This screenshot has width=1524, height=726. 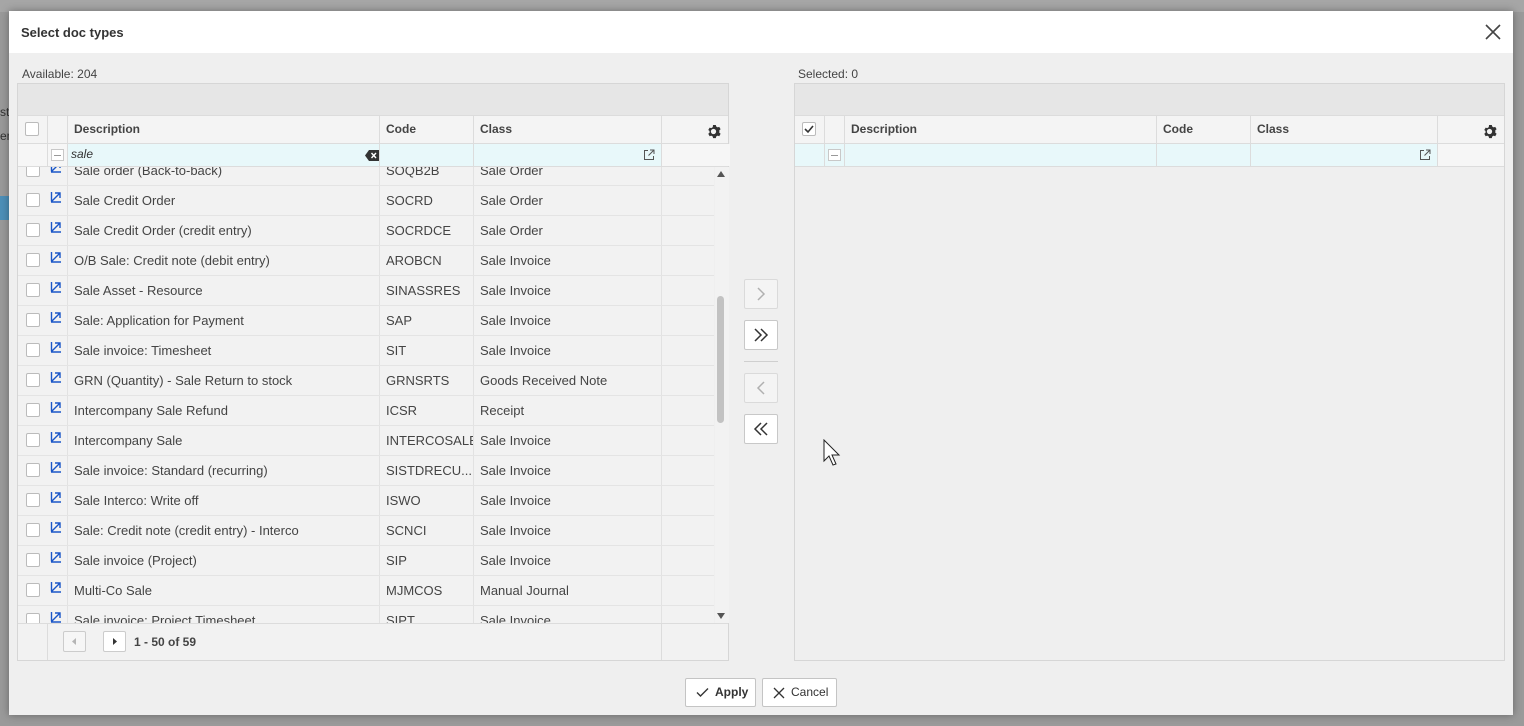 I want to click on table-row: Sale invoice: Timesheet SIT Sale Invoice, so click(x=366, y=351).